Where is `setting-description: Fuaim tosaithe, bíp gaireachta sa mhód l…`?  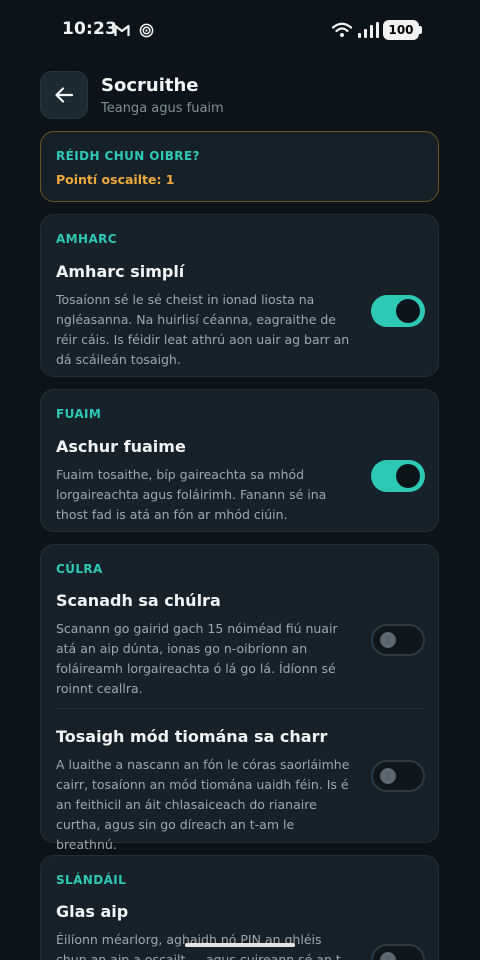
setting-description: Fuaim tosaithe, bíp gaireachta sa mhód l… is located at coordinates (191, 494).